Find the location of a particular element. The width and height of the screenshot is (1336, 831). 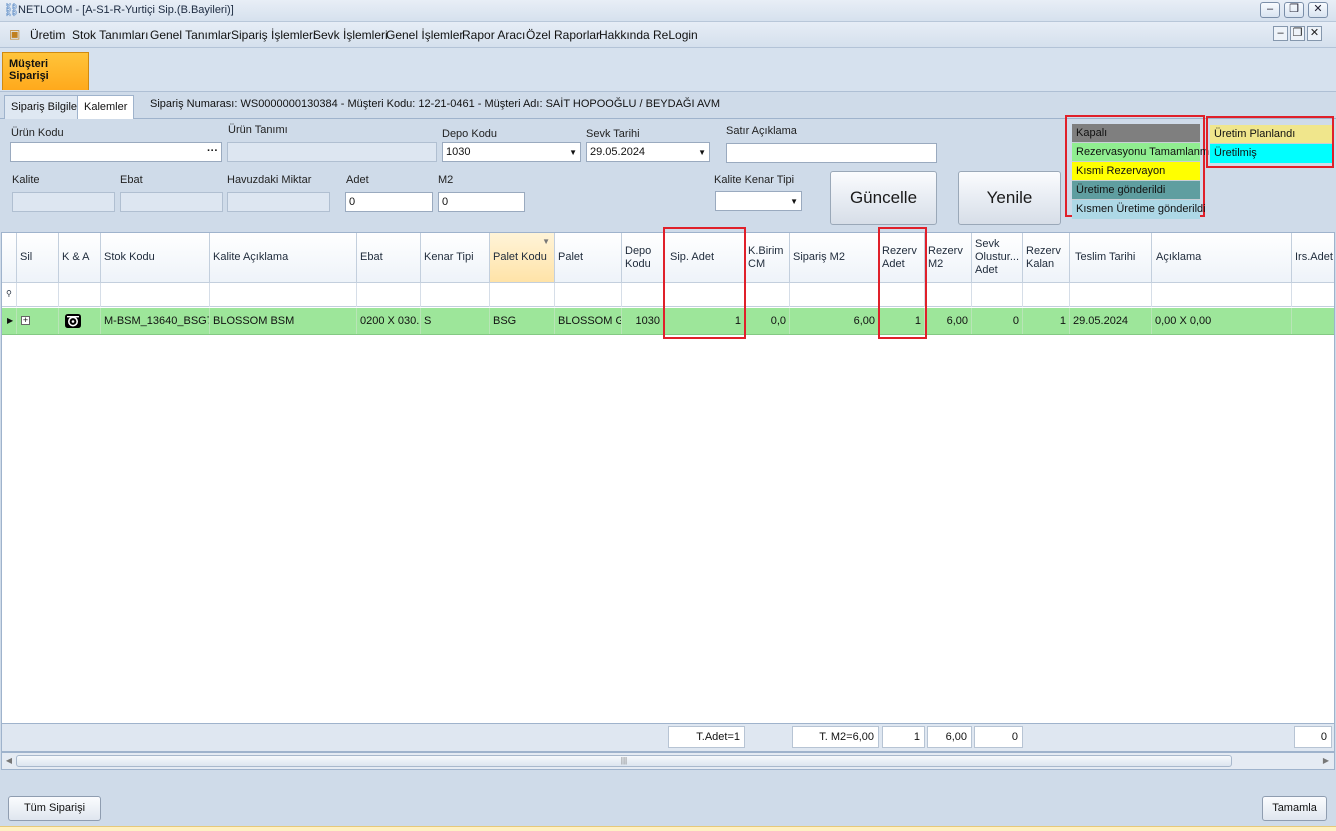

col-header-siparis-m2: Sipariş M2 is located at coordinates (834, 257).